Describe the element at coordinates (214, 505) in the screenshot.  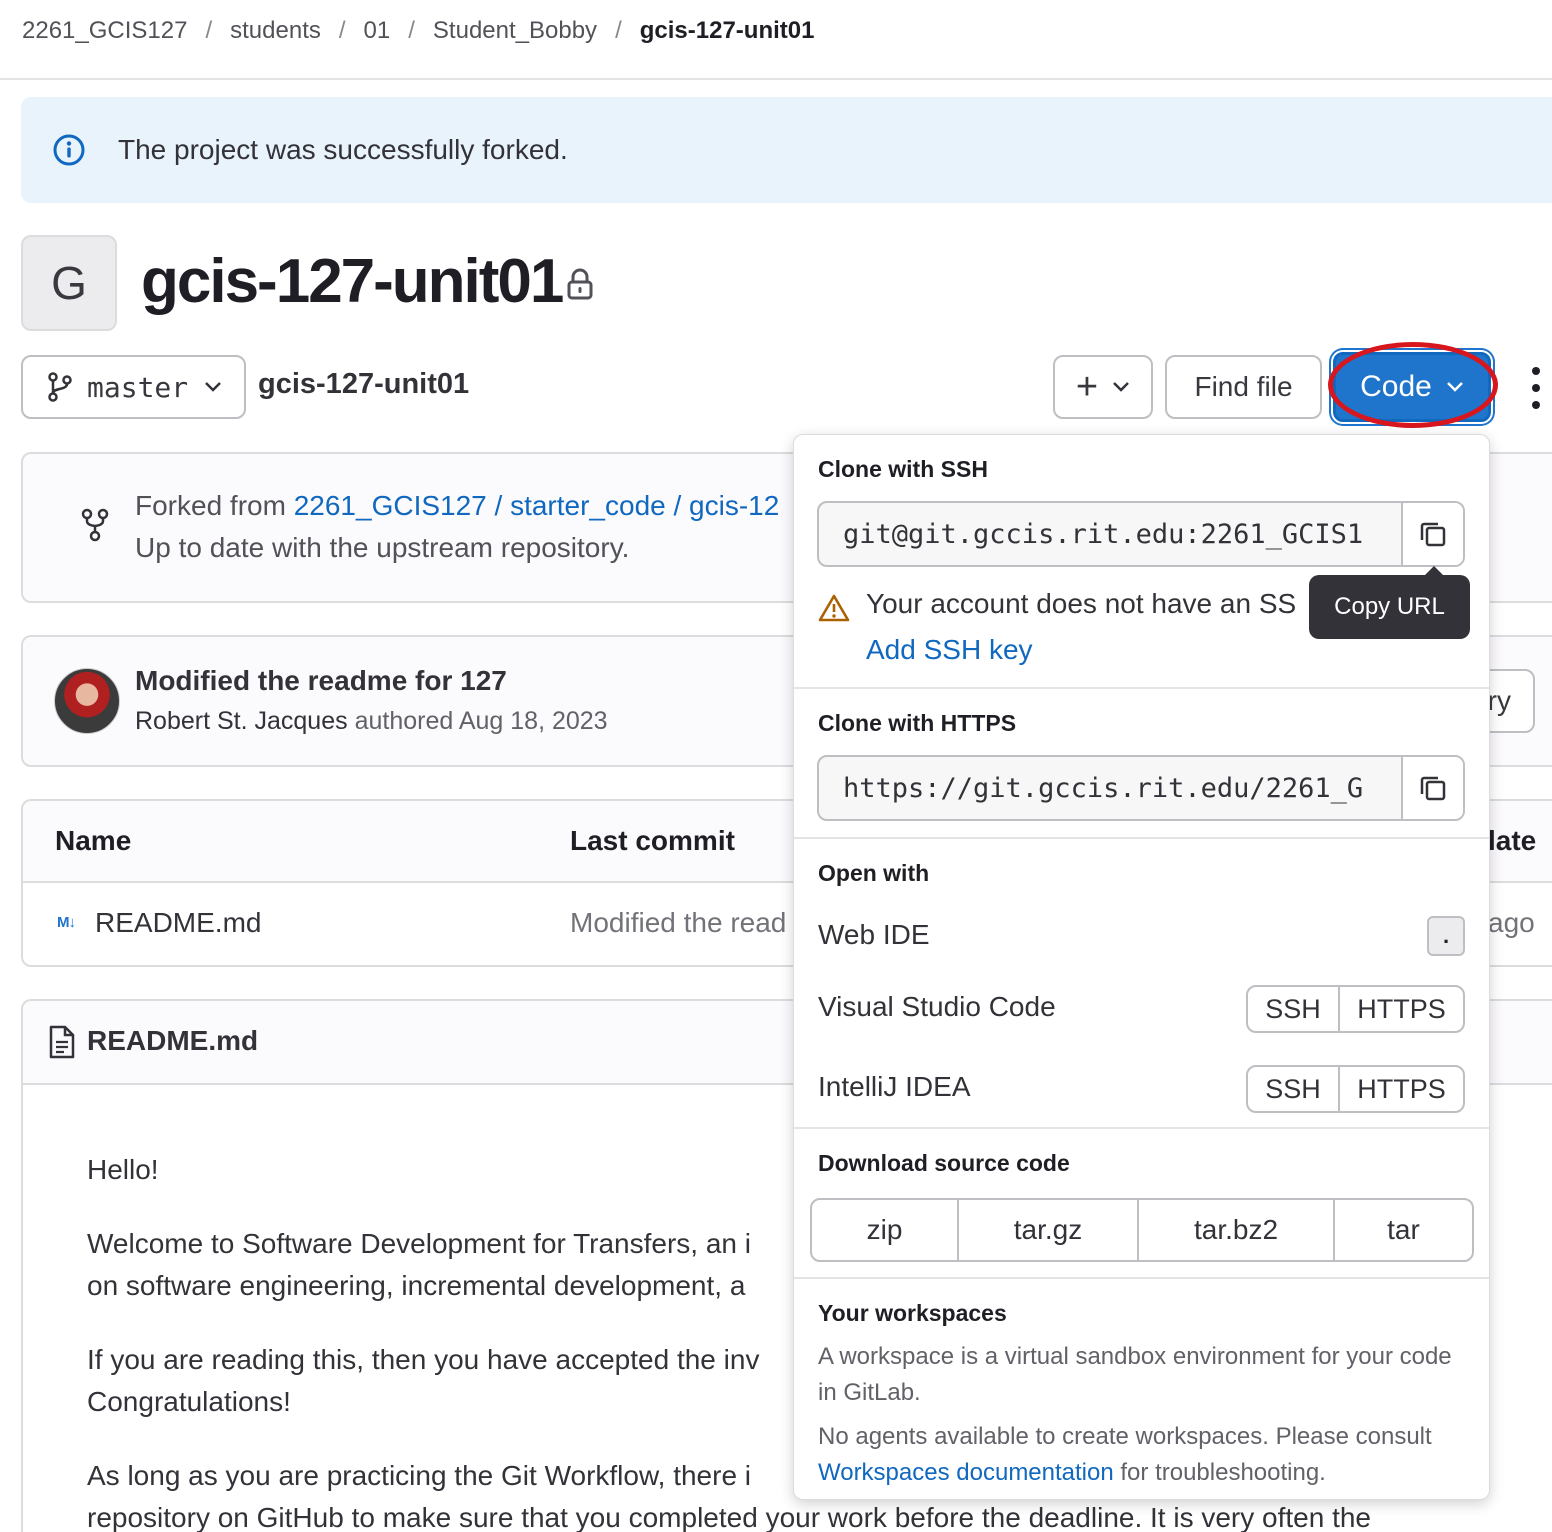
I see `fork-prefix: Forked from` at that location.